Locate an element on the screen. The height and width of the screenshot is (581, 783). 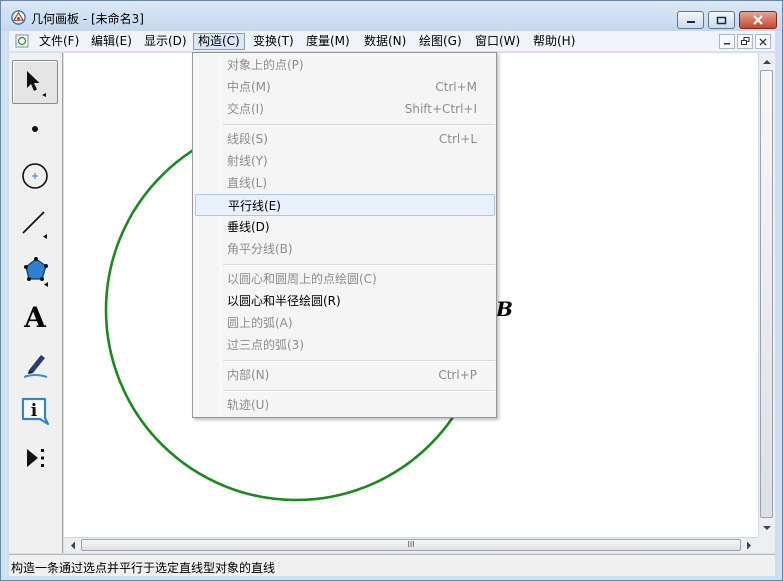
menu-item-angle-bisector: 角平分线(B) is located at coordinates (345, 249).